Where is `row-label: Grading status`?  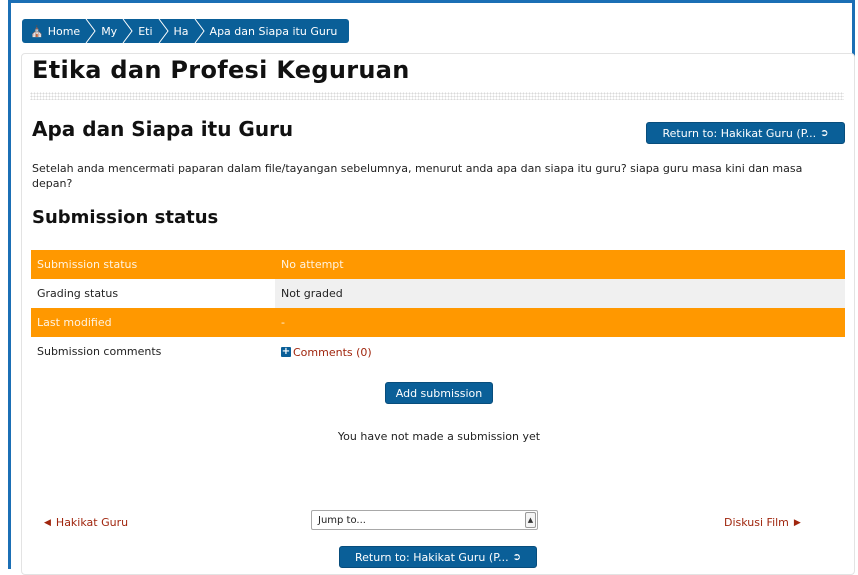
row-label: Grading status is located at coordinates (153, 293).